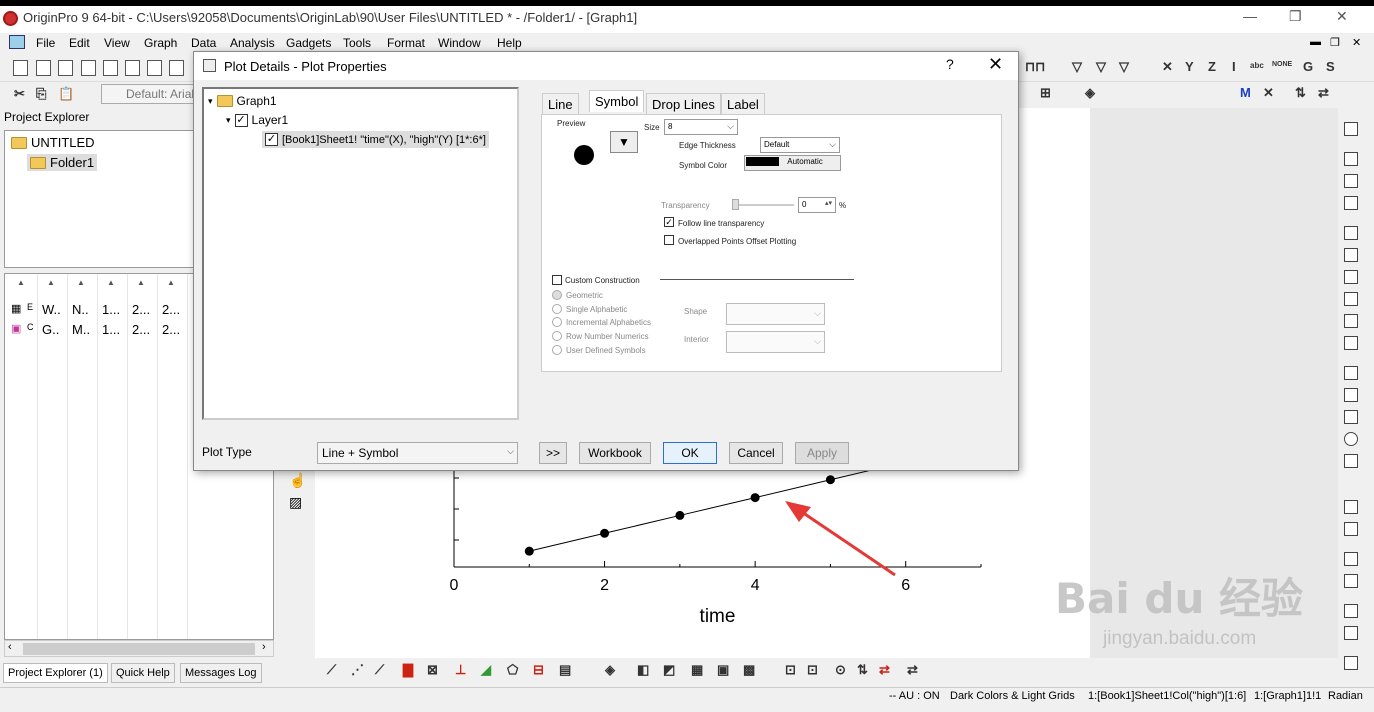  What do you see at coordinates (117, 43) in the screenshot?
I see `menu-view: View` at bounding box center [117, 43].